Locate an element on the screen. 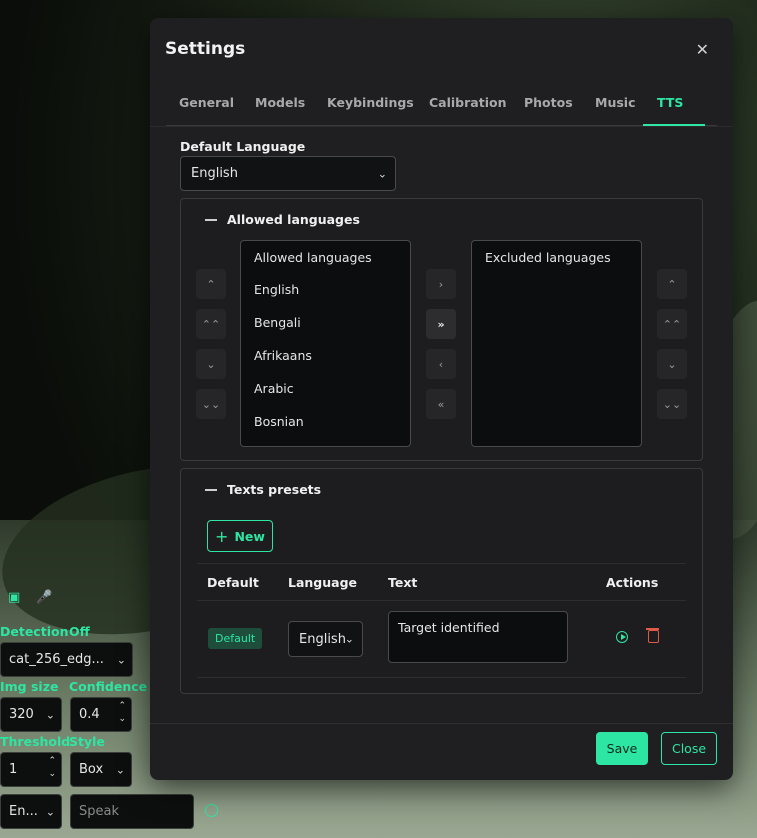  img-size-label: Img size is located at coordinates (29, 686).